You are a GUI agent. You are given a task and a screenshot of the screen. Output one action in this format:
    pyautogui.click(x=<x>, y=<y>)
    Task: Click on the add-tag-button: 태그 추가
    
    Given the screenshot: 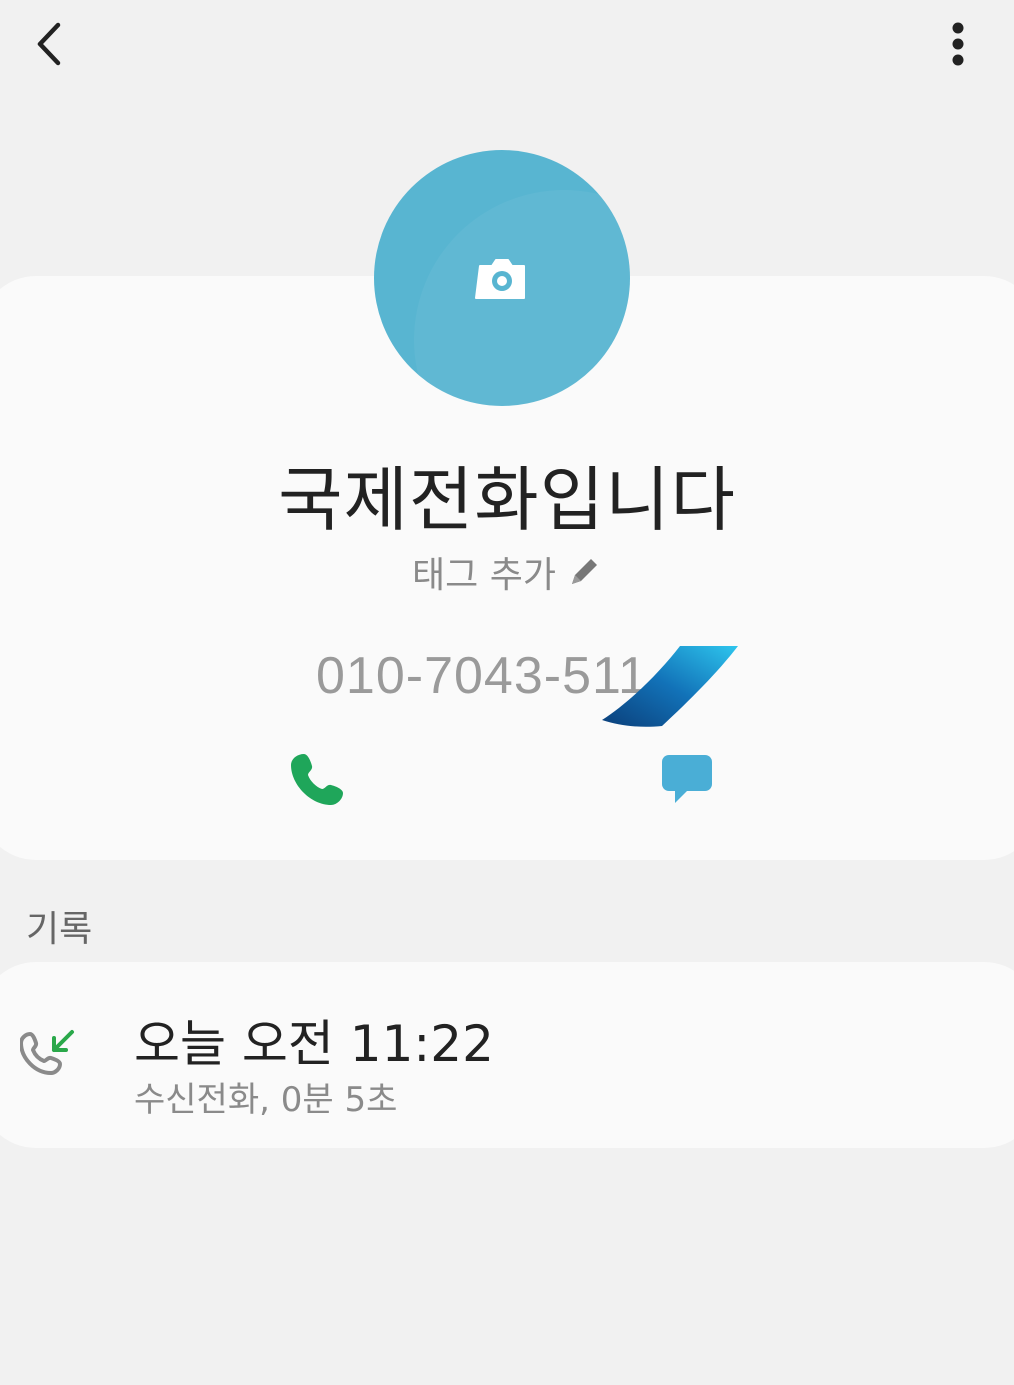 What is the action you would take?
    pyautogui.click(x=507, y=572)
    